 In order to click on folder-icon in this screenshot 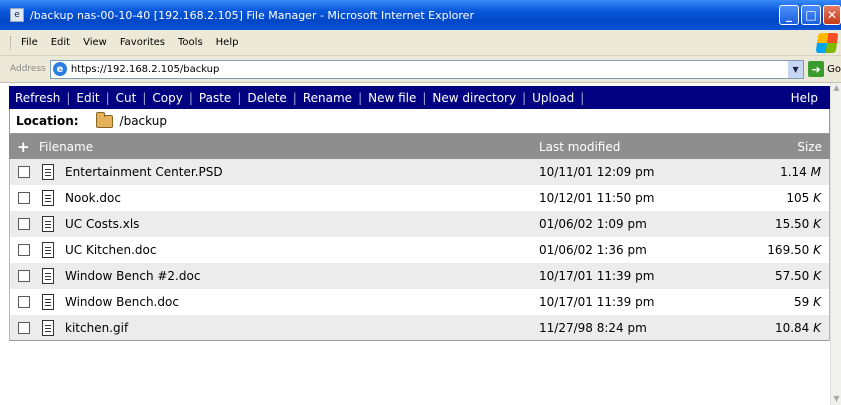, I will do `click(104, 119)`.